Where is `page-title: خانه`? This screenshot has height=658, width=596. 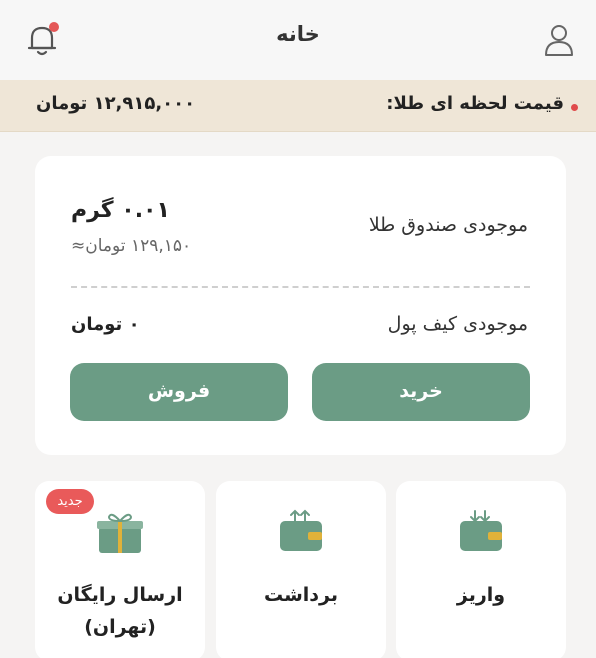 page-title: خانه is located at coordinates (298, 34).